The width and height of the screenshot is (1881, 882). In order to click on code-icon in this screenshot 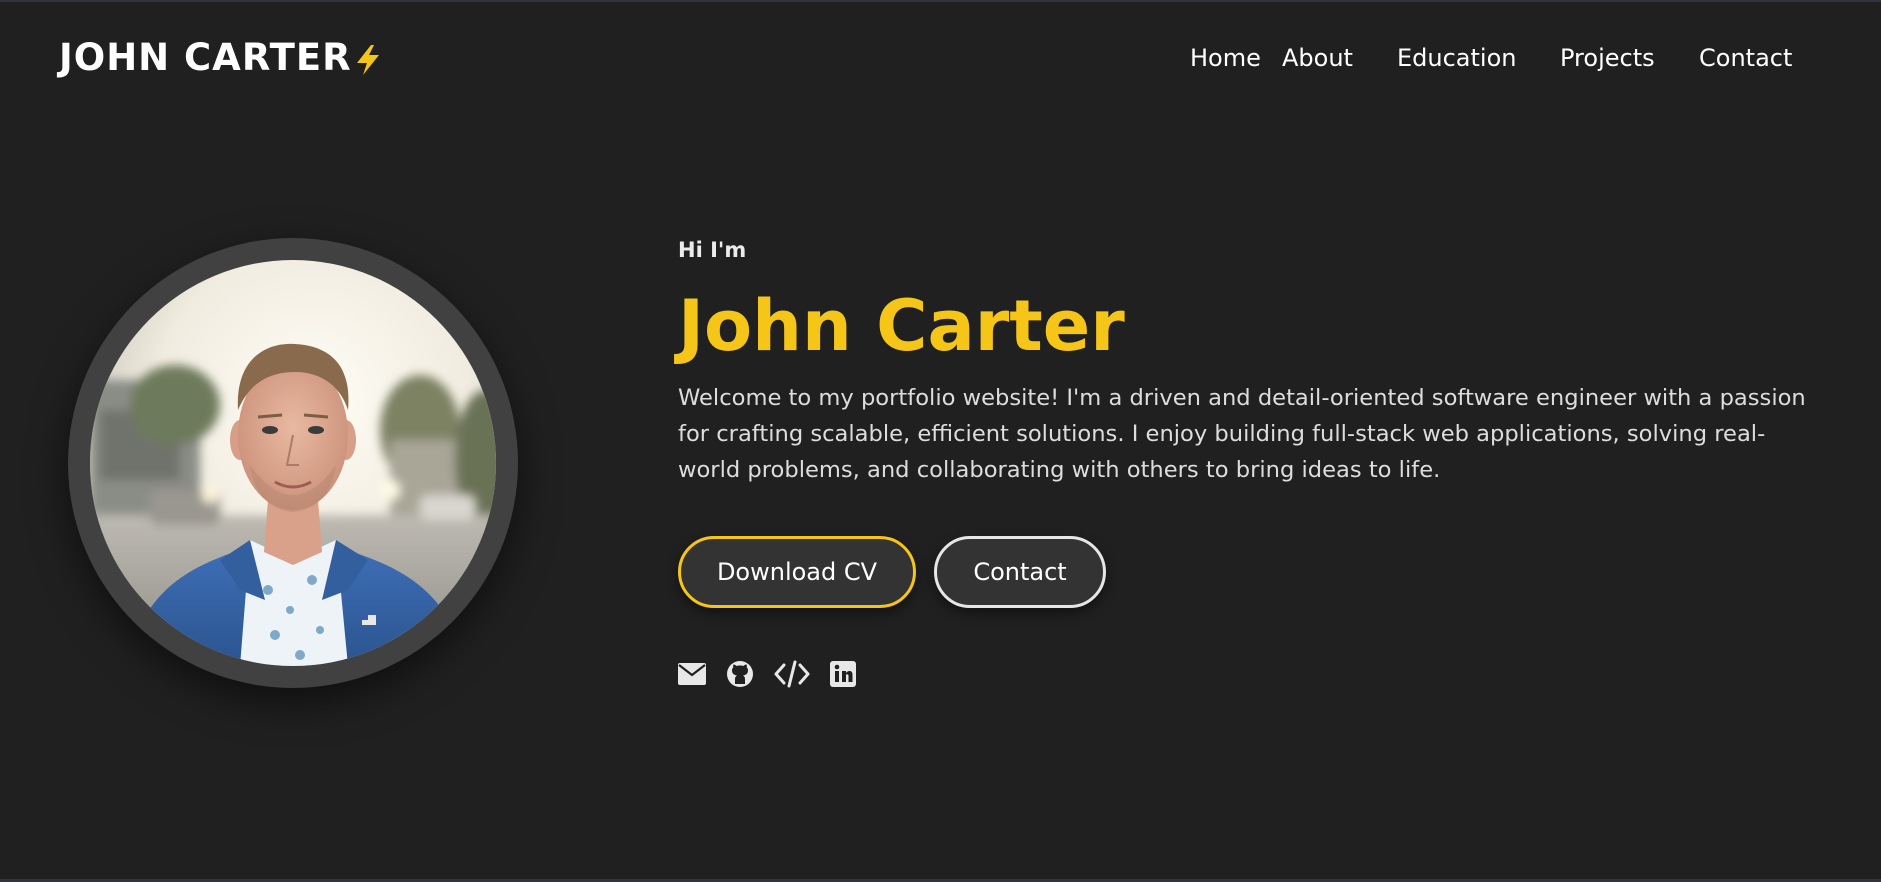, I will do `click(792, 674)`.